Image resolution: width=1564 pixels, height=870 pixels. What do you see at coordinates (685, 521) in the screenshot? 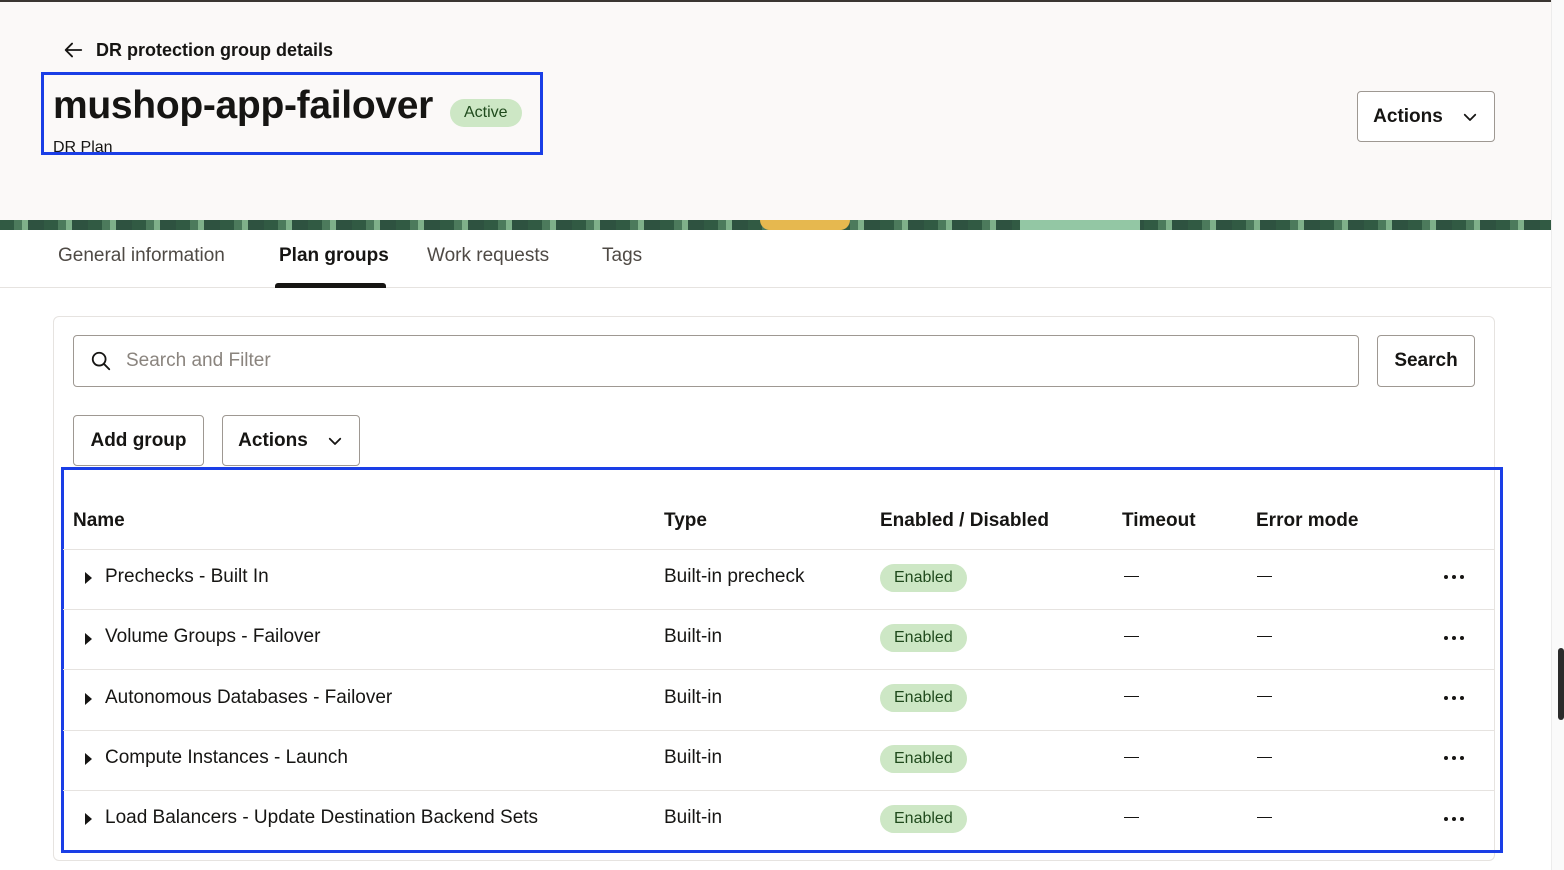
I see `column-header-type: Type` at bounding box center [685, 521].